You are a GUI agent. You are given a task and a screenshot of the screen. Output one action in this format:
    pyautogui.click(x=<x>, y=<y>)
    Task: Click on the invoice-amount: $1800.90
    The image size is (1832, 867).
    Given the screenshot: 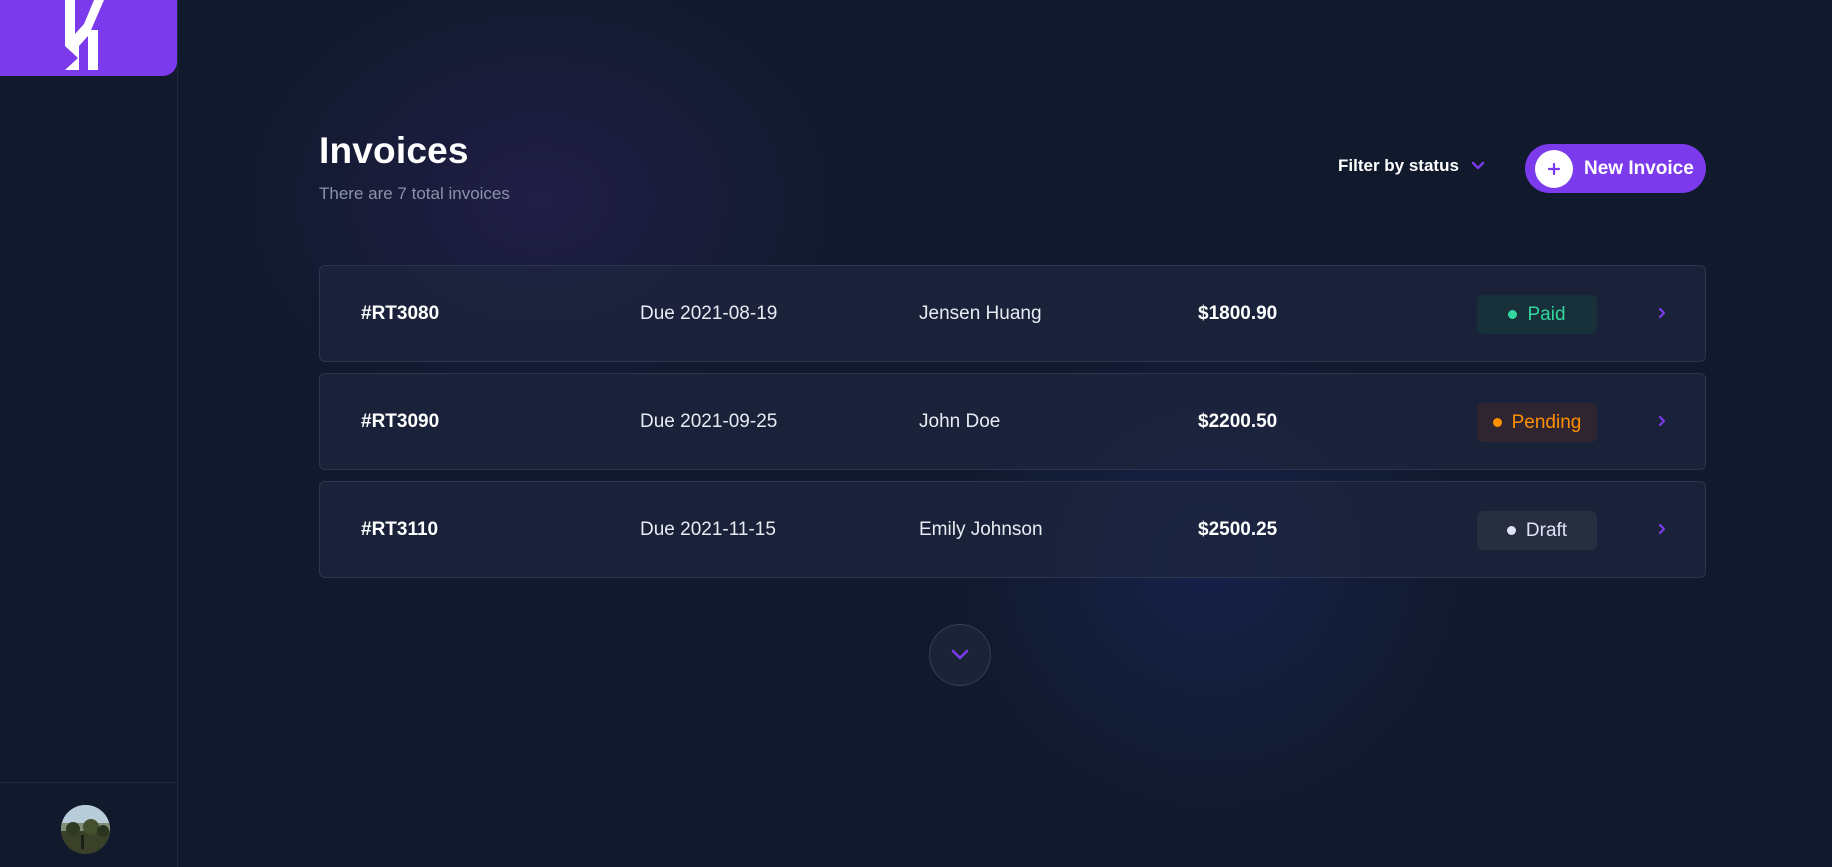 What is the action you would take?
    pyautogui.click(x=1238, y=313)
    